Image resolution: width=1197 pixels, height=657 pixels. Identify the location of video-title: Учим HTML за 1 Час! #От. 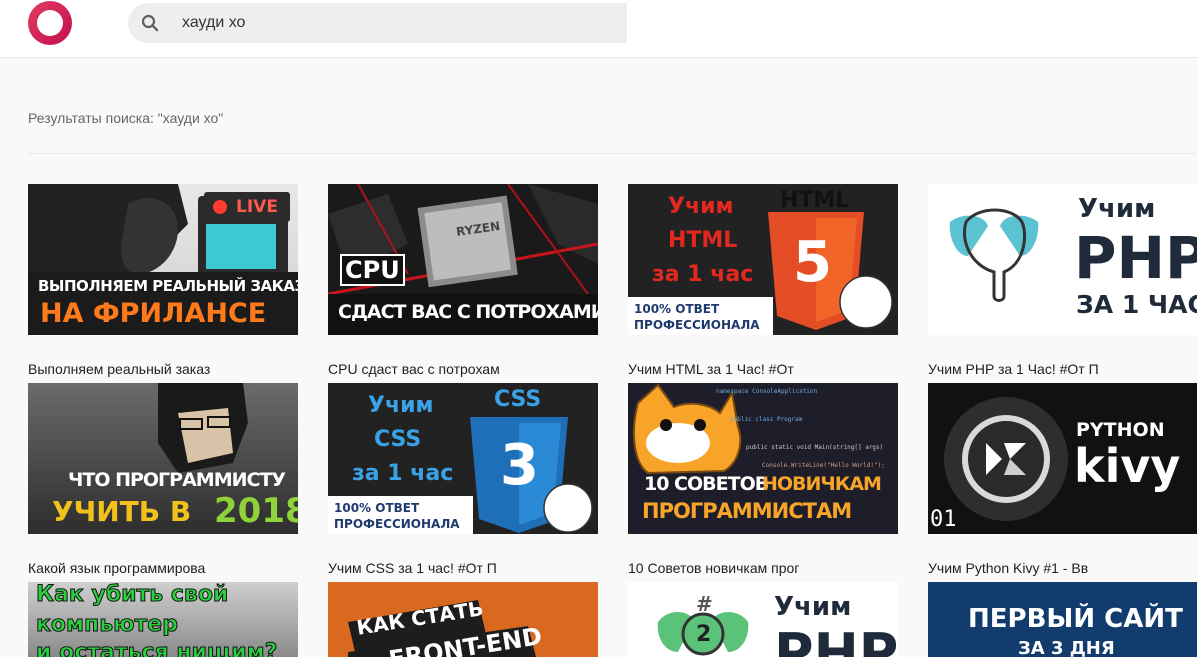
(763, 369).